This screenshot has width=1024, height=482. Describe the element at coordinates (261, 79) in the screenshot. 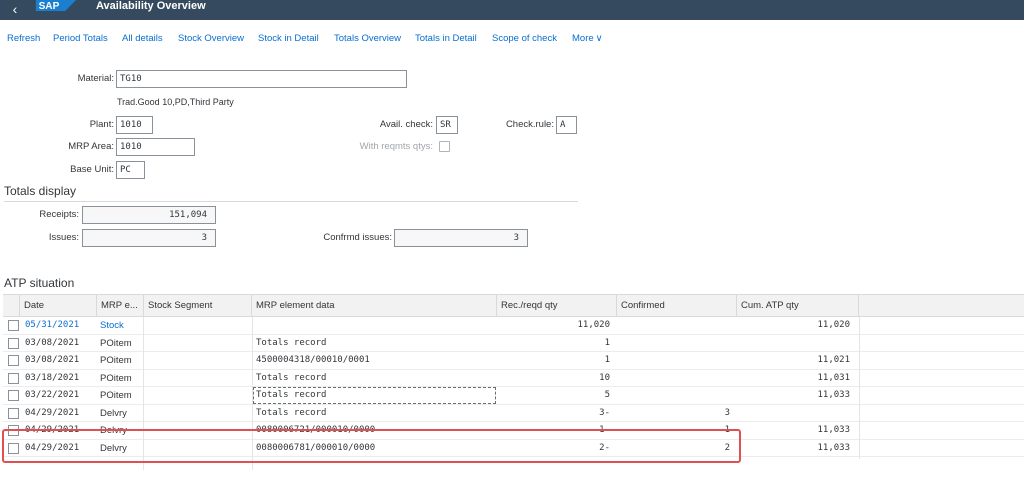

I see `material-field: TG10` at that location.